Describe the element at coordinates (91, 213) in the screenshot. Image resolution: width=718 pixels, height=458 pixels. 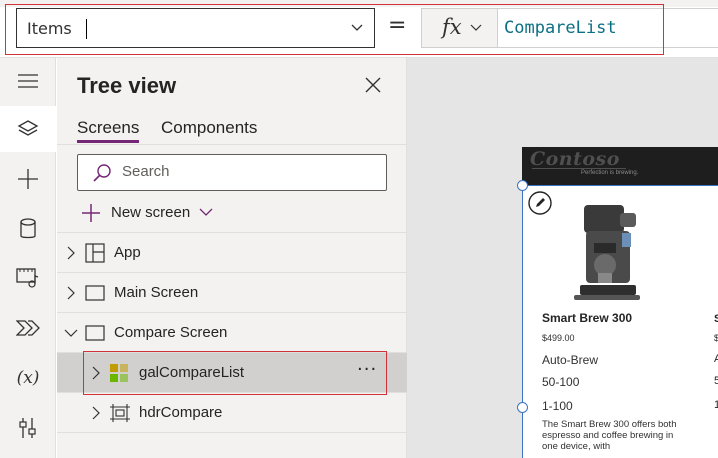
I see `plus-icon` at that location.